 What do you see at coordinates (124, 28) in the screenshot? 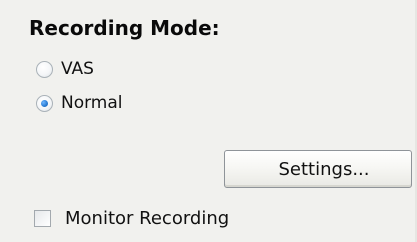
I see `recording-mode-title: Recording Mode:` at bounding box center [124, 28].